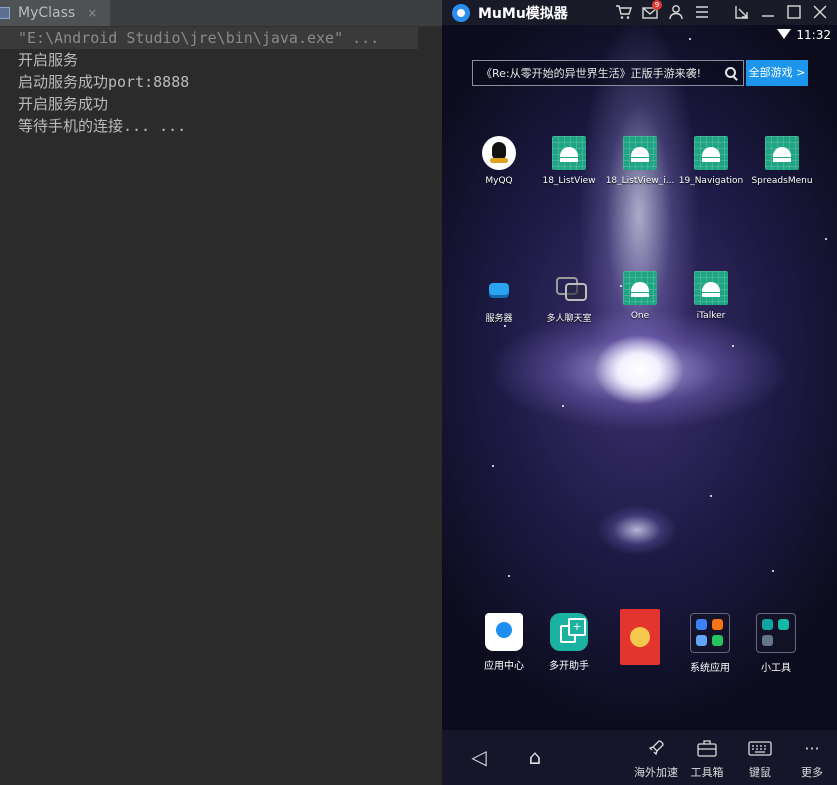 This screenshot has width=837, height=785. Describe the element at coordinates (221, 13) in the screenshot. I see `run-tab-bar: MyClass ×` at that location.